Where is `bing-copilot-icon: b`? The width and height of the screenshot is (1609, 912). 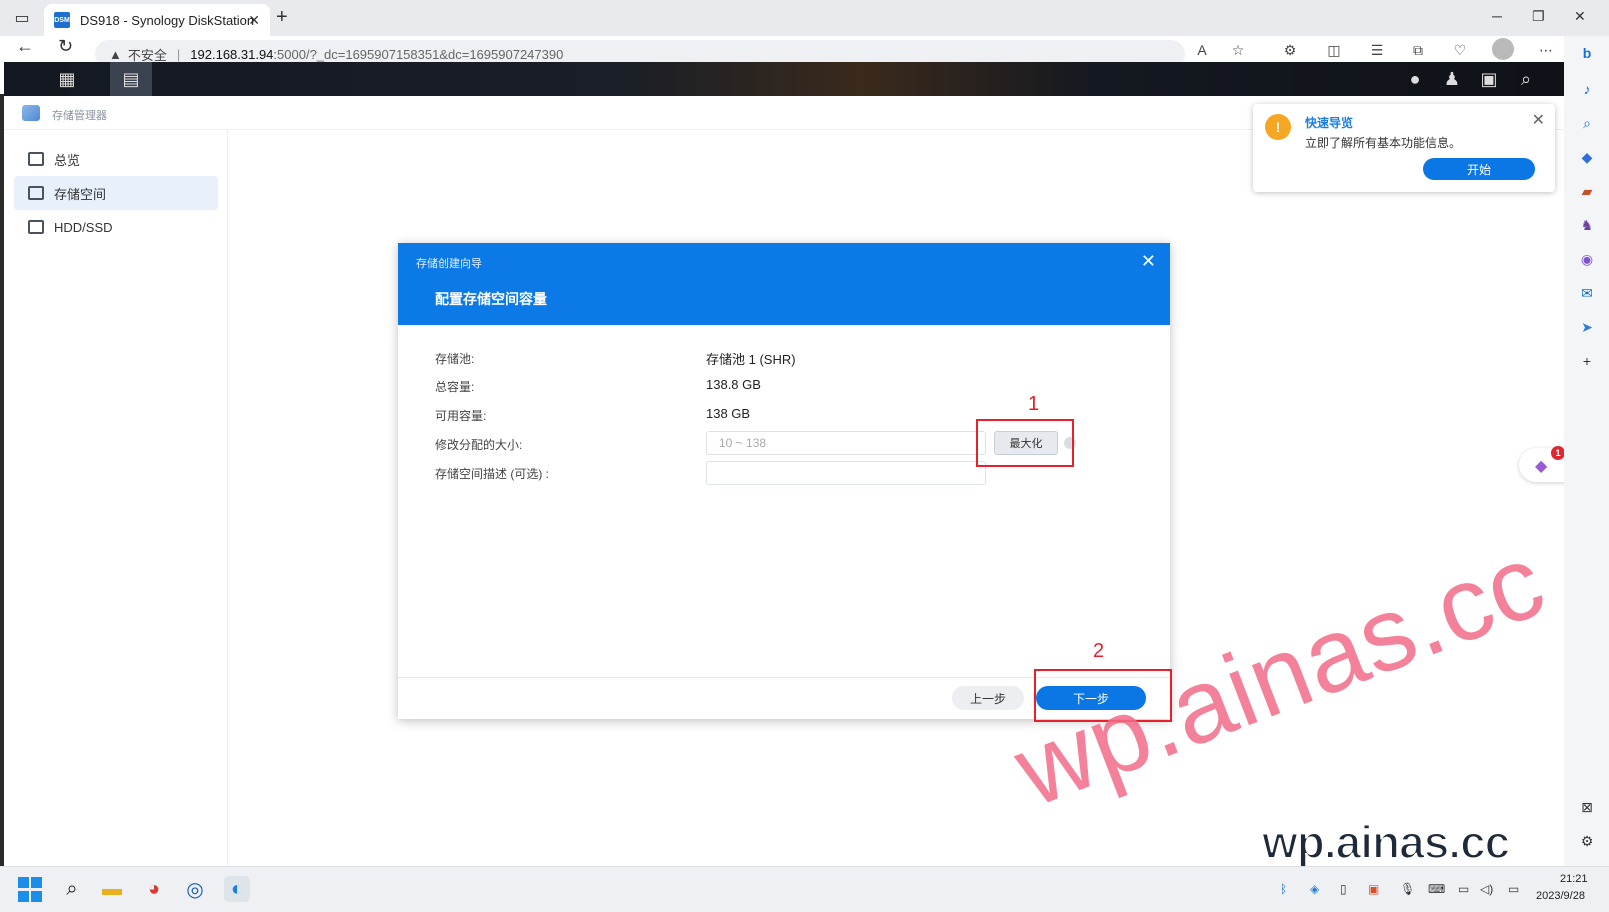
bing-copilot-icon: b is located at coordinates (1587, 53).